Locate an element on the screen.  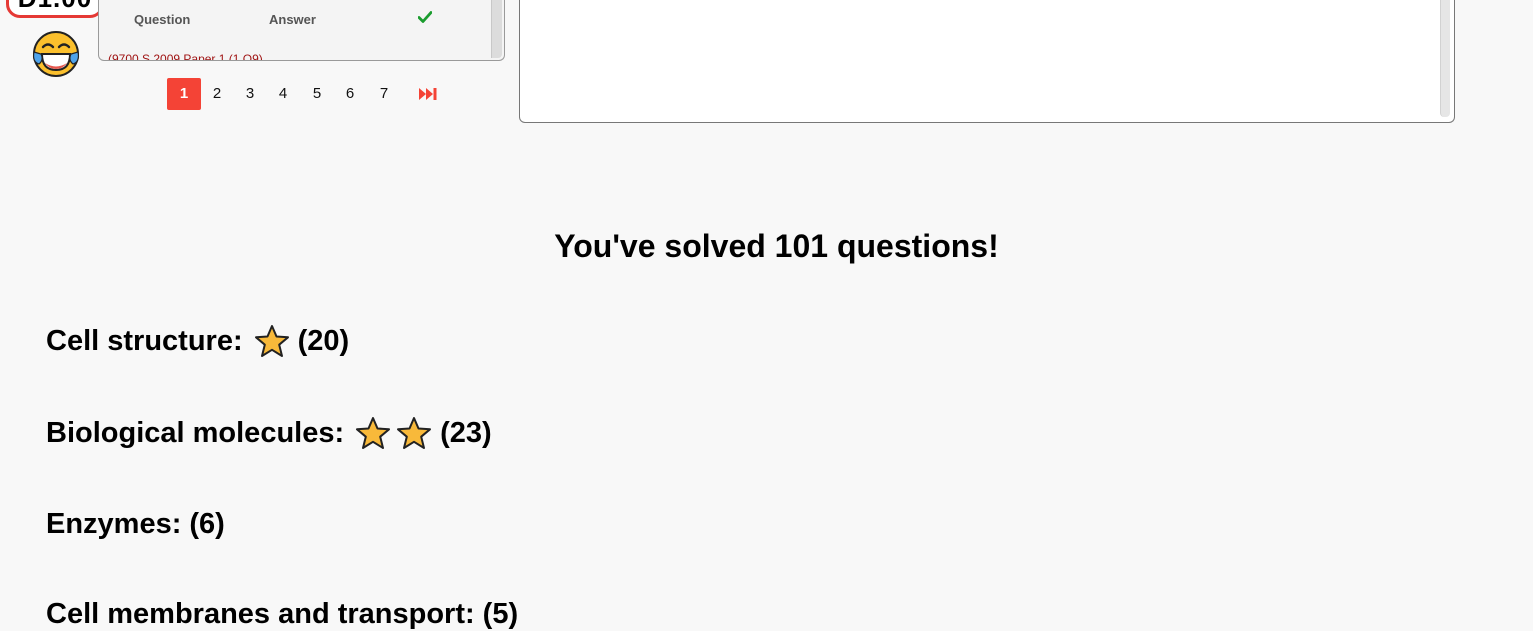
page-5-button: 5 is located at coordinates (317, 94).